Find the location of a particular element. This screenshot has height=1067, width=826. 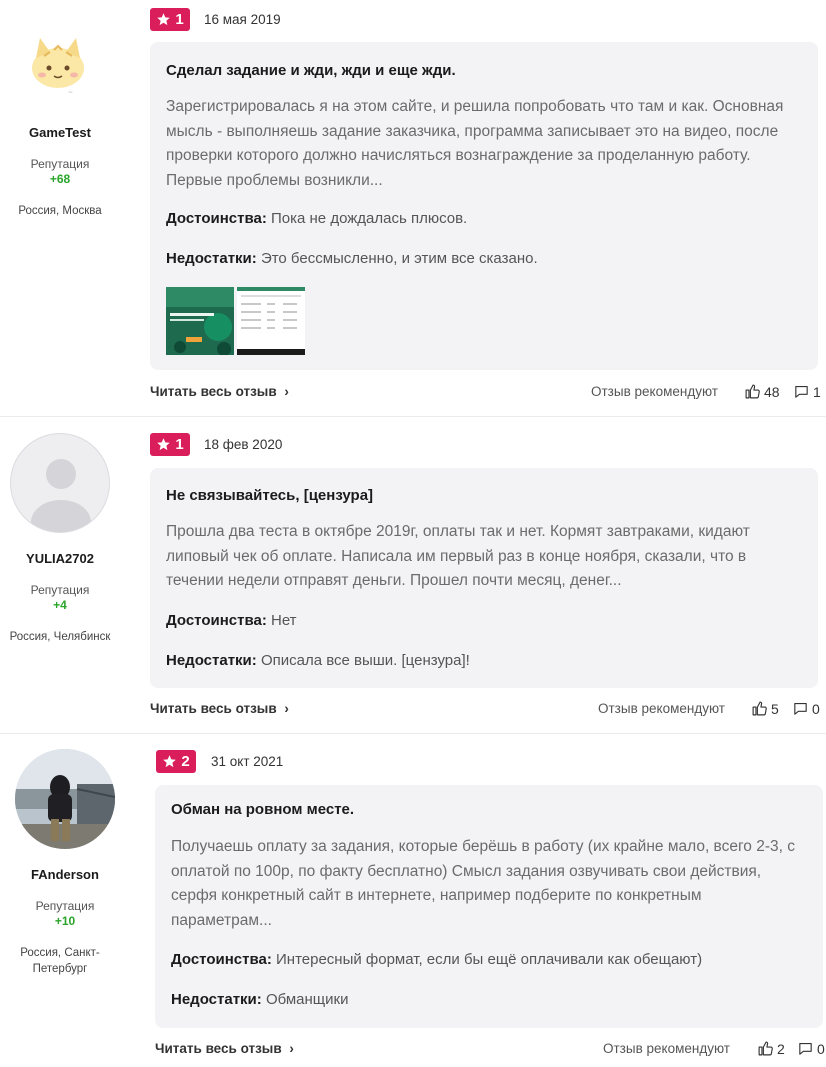

cat-avatar-icon: ~ is located at coordinates (58, 63).